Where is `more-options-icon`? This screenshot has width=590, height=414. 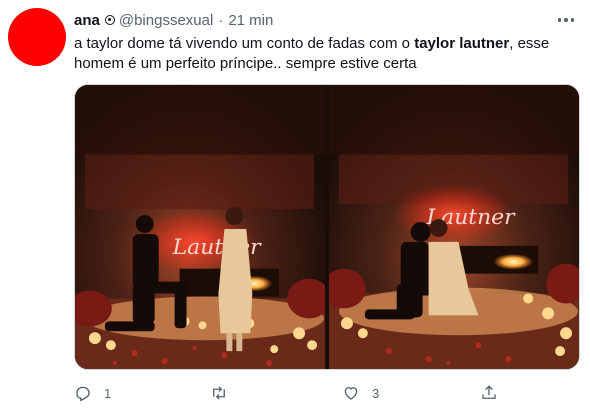
more-options-icon is located at coordinates (566, 20).